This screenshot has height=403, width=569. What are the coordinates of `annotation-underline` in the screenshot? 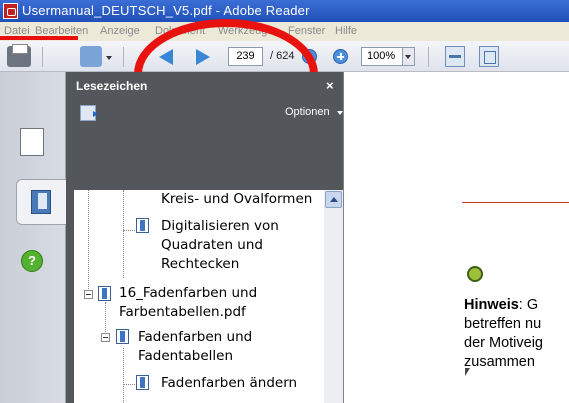 It's located at (39, 38).